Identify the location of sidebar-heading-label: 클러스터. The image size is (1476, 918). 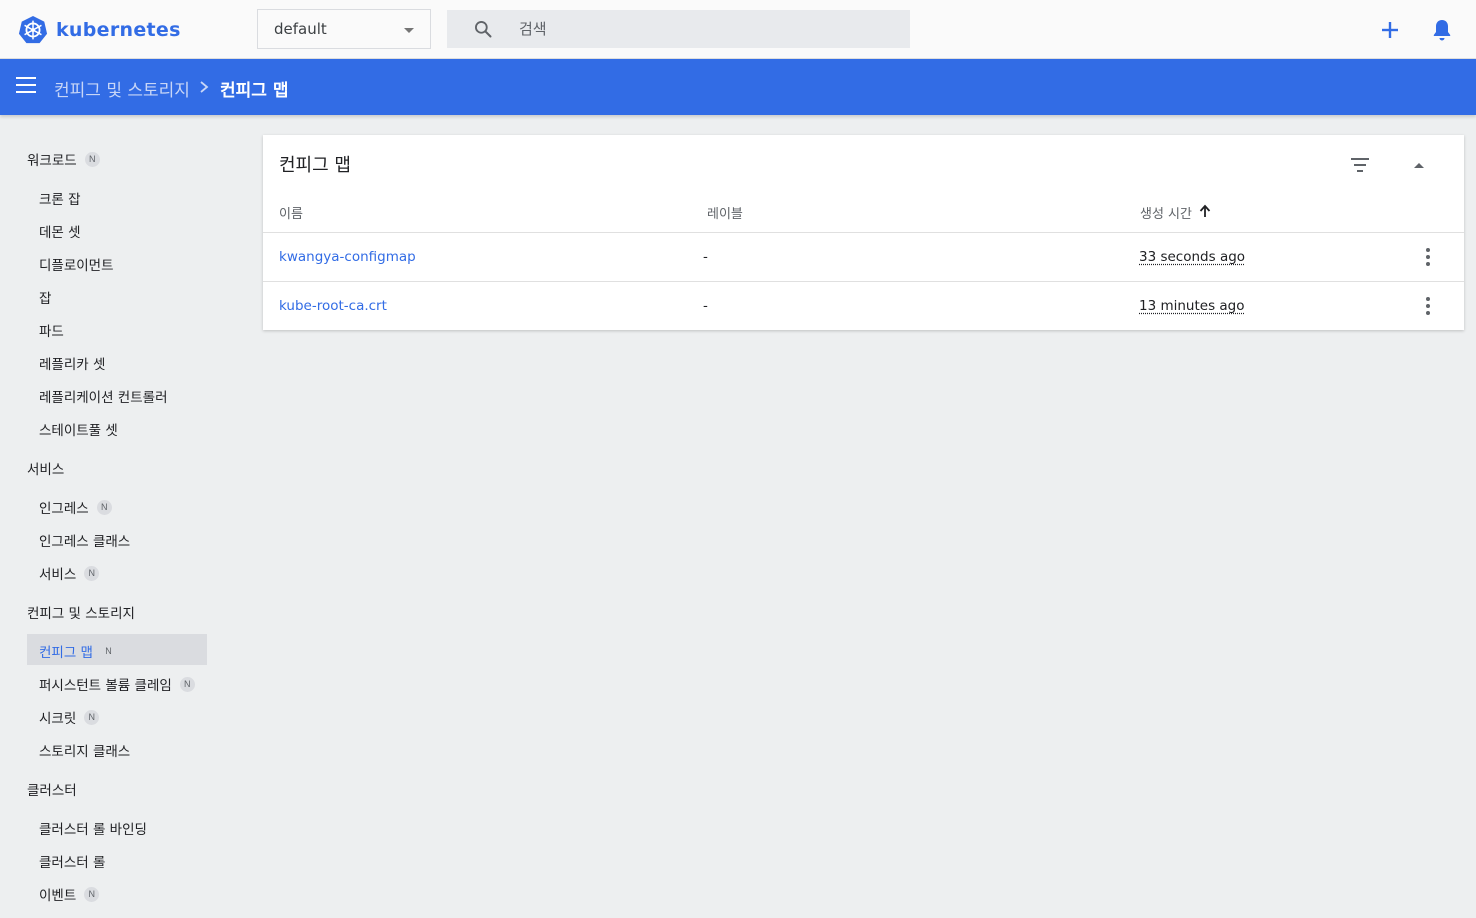
(52, 791).